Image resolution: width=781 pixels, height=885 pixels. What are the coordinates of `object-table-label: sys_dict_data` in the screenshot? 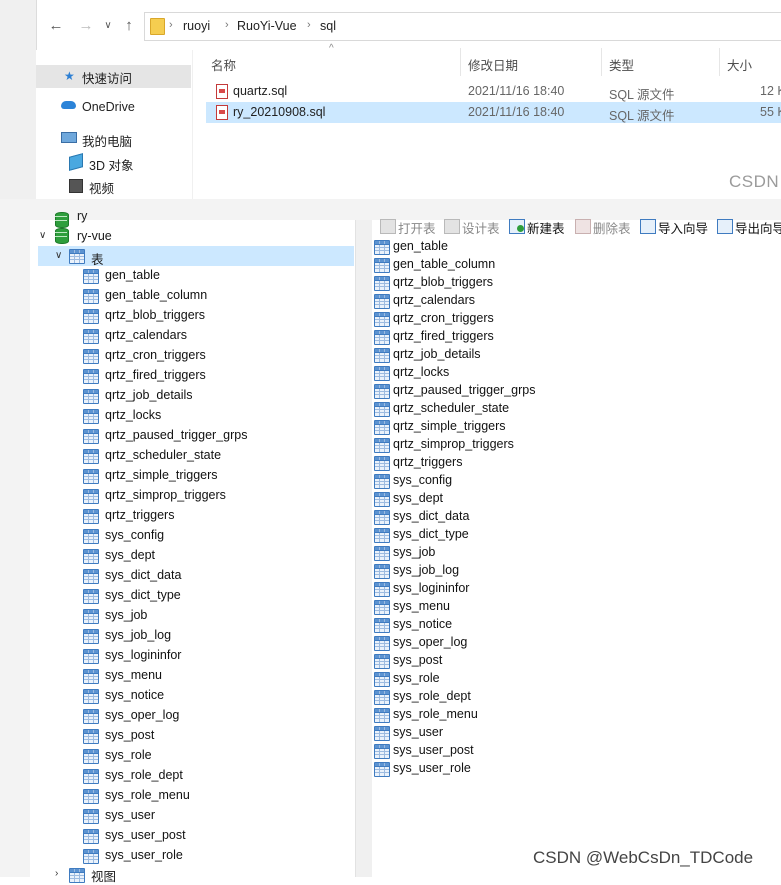 It's located at (431, 516).